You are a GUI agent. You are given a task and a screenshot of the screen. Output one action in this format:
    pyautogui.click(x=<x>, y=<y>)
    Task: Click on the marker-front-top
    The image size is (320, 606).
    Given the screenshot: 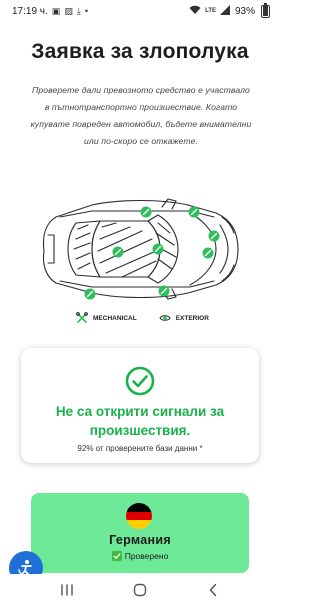 What is the action you would take?
    pyautogui.click(x=214, y=236)
    